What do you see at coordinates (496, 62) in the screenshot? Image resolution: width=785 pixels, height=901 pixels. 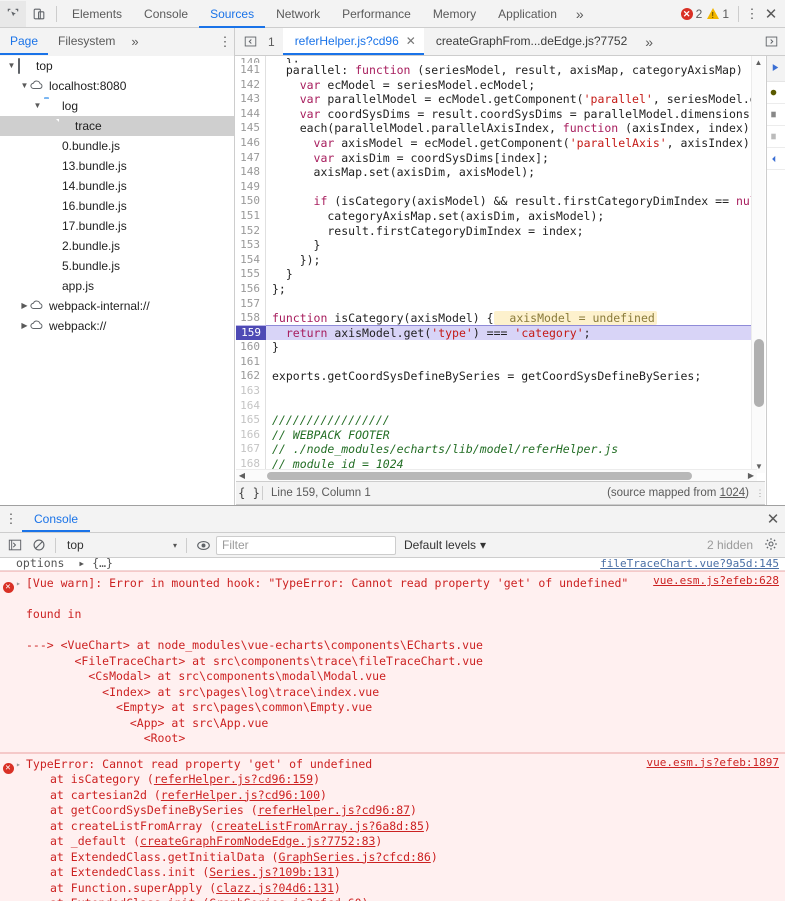 I see `code-line: 140 };` at bounding box center [496, 62].